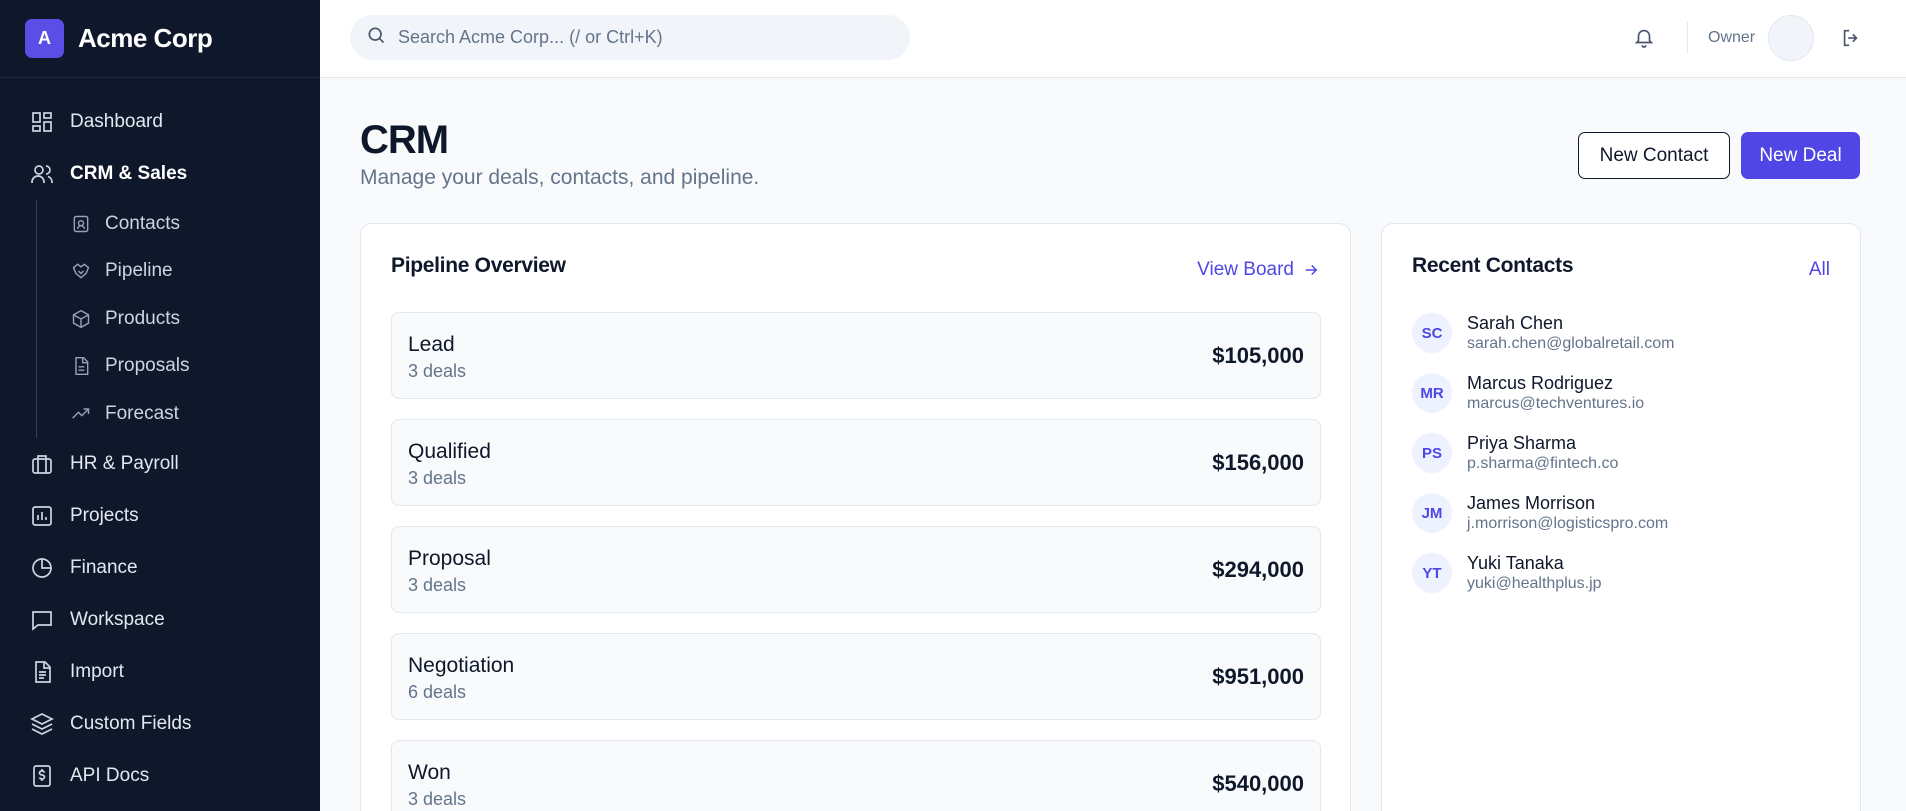  Describe the element at coordinates (1258, 270) in the screenshot. I see `view-board-link: View Board` at that location.